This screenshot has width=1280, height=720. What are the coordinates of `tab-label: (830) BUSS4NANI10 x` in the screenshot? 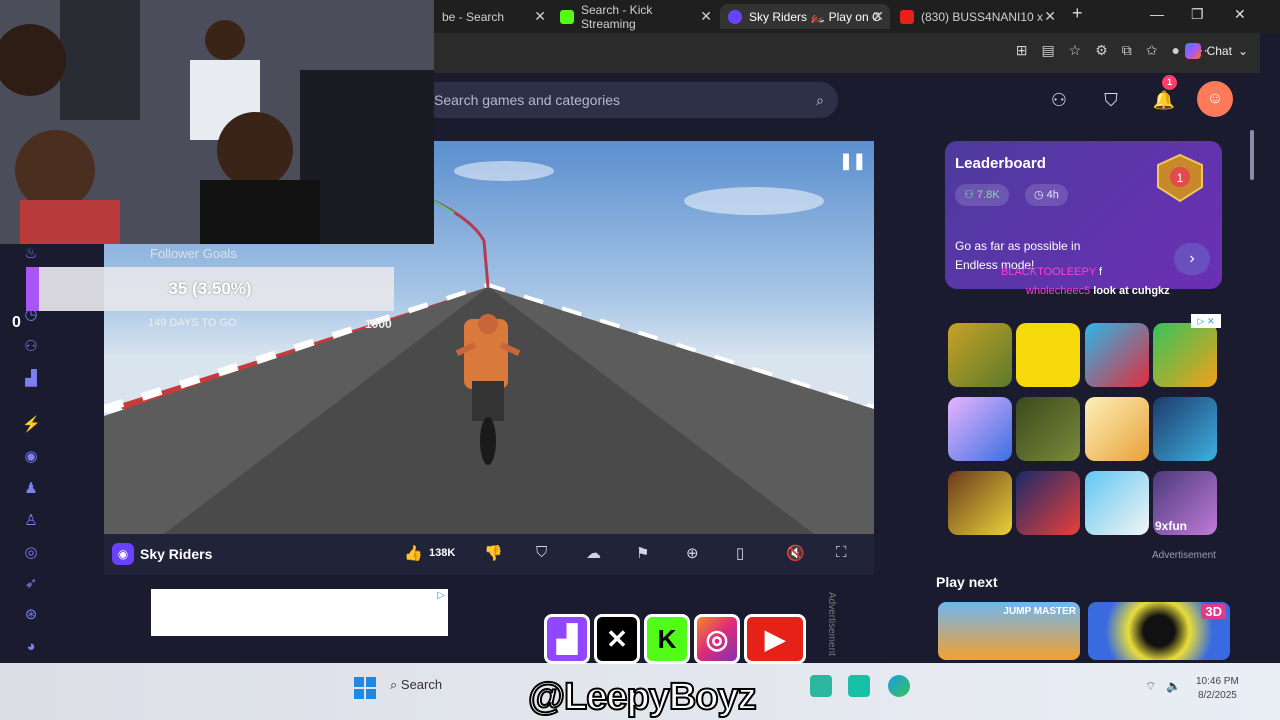 It's located at (982, 16).